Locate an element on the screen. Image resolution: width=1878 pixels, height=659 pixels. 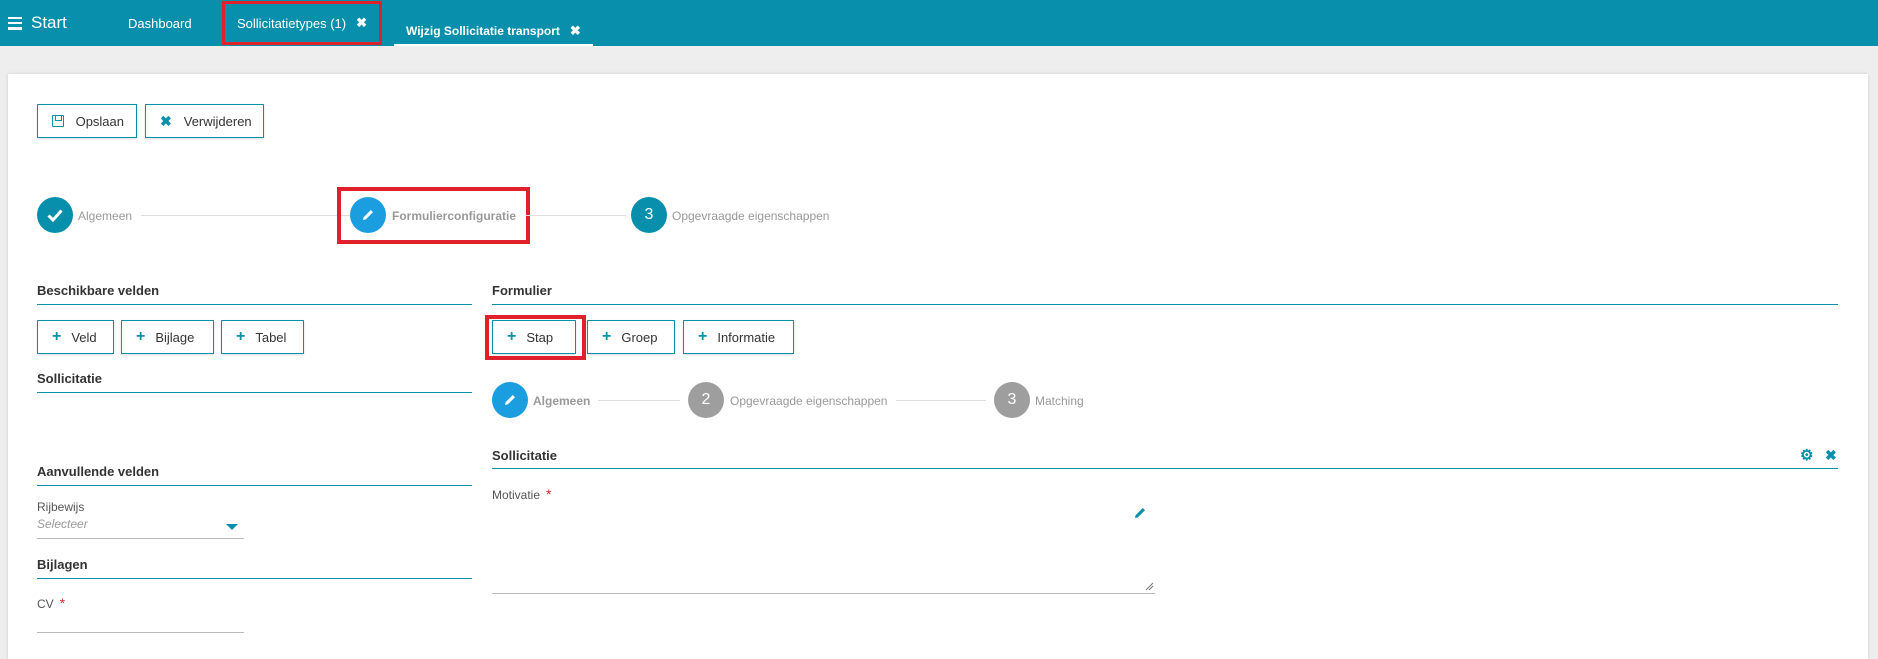
add-informatie-button: + Informatie is located at coordinates (738, 337).